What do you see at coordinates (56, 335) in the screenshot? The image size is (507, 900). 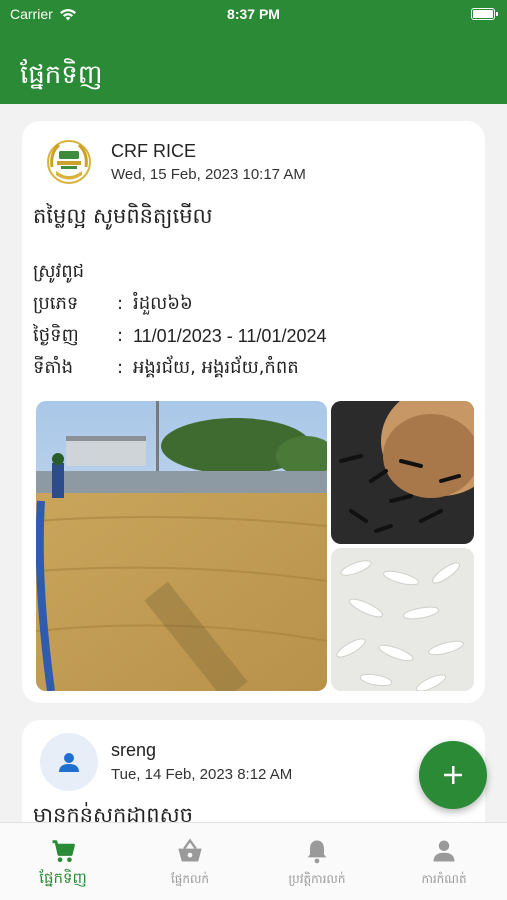 I see `detail-label: ថ្ងៃទិញ` at bounding box center [56, 335].